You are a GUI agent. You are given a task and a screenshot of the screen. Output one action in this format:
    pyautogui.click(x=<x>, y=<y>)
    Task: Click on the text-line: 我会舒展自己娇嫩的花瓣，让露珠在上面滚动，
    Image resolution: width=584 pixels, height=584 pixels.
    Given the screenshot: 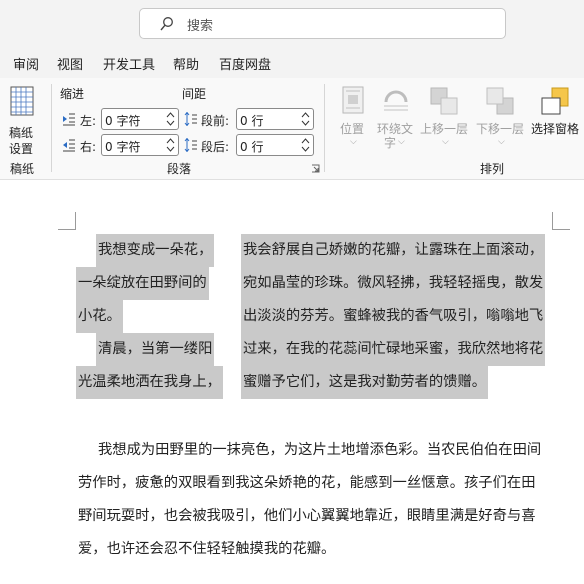 What is the action you would take?
    pyautogui.click(x=393, y=250)
    